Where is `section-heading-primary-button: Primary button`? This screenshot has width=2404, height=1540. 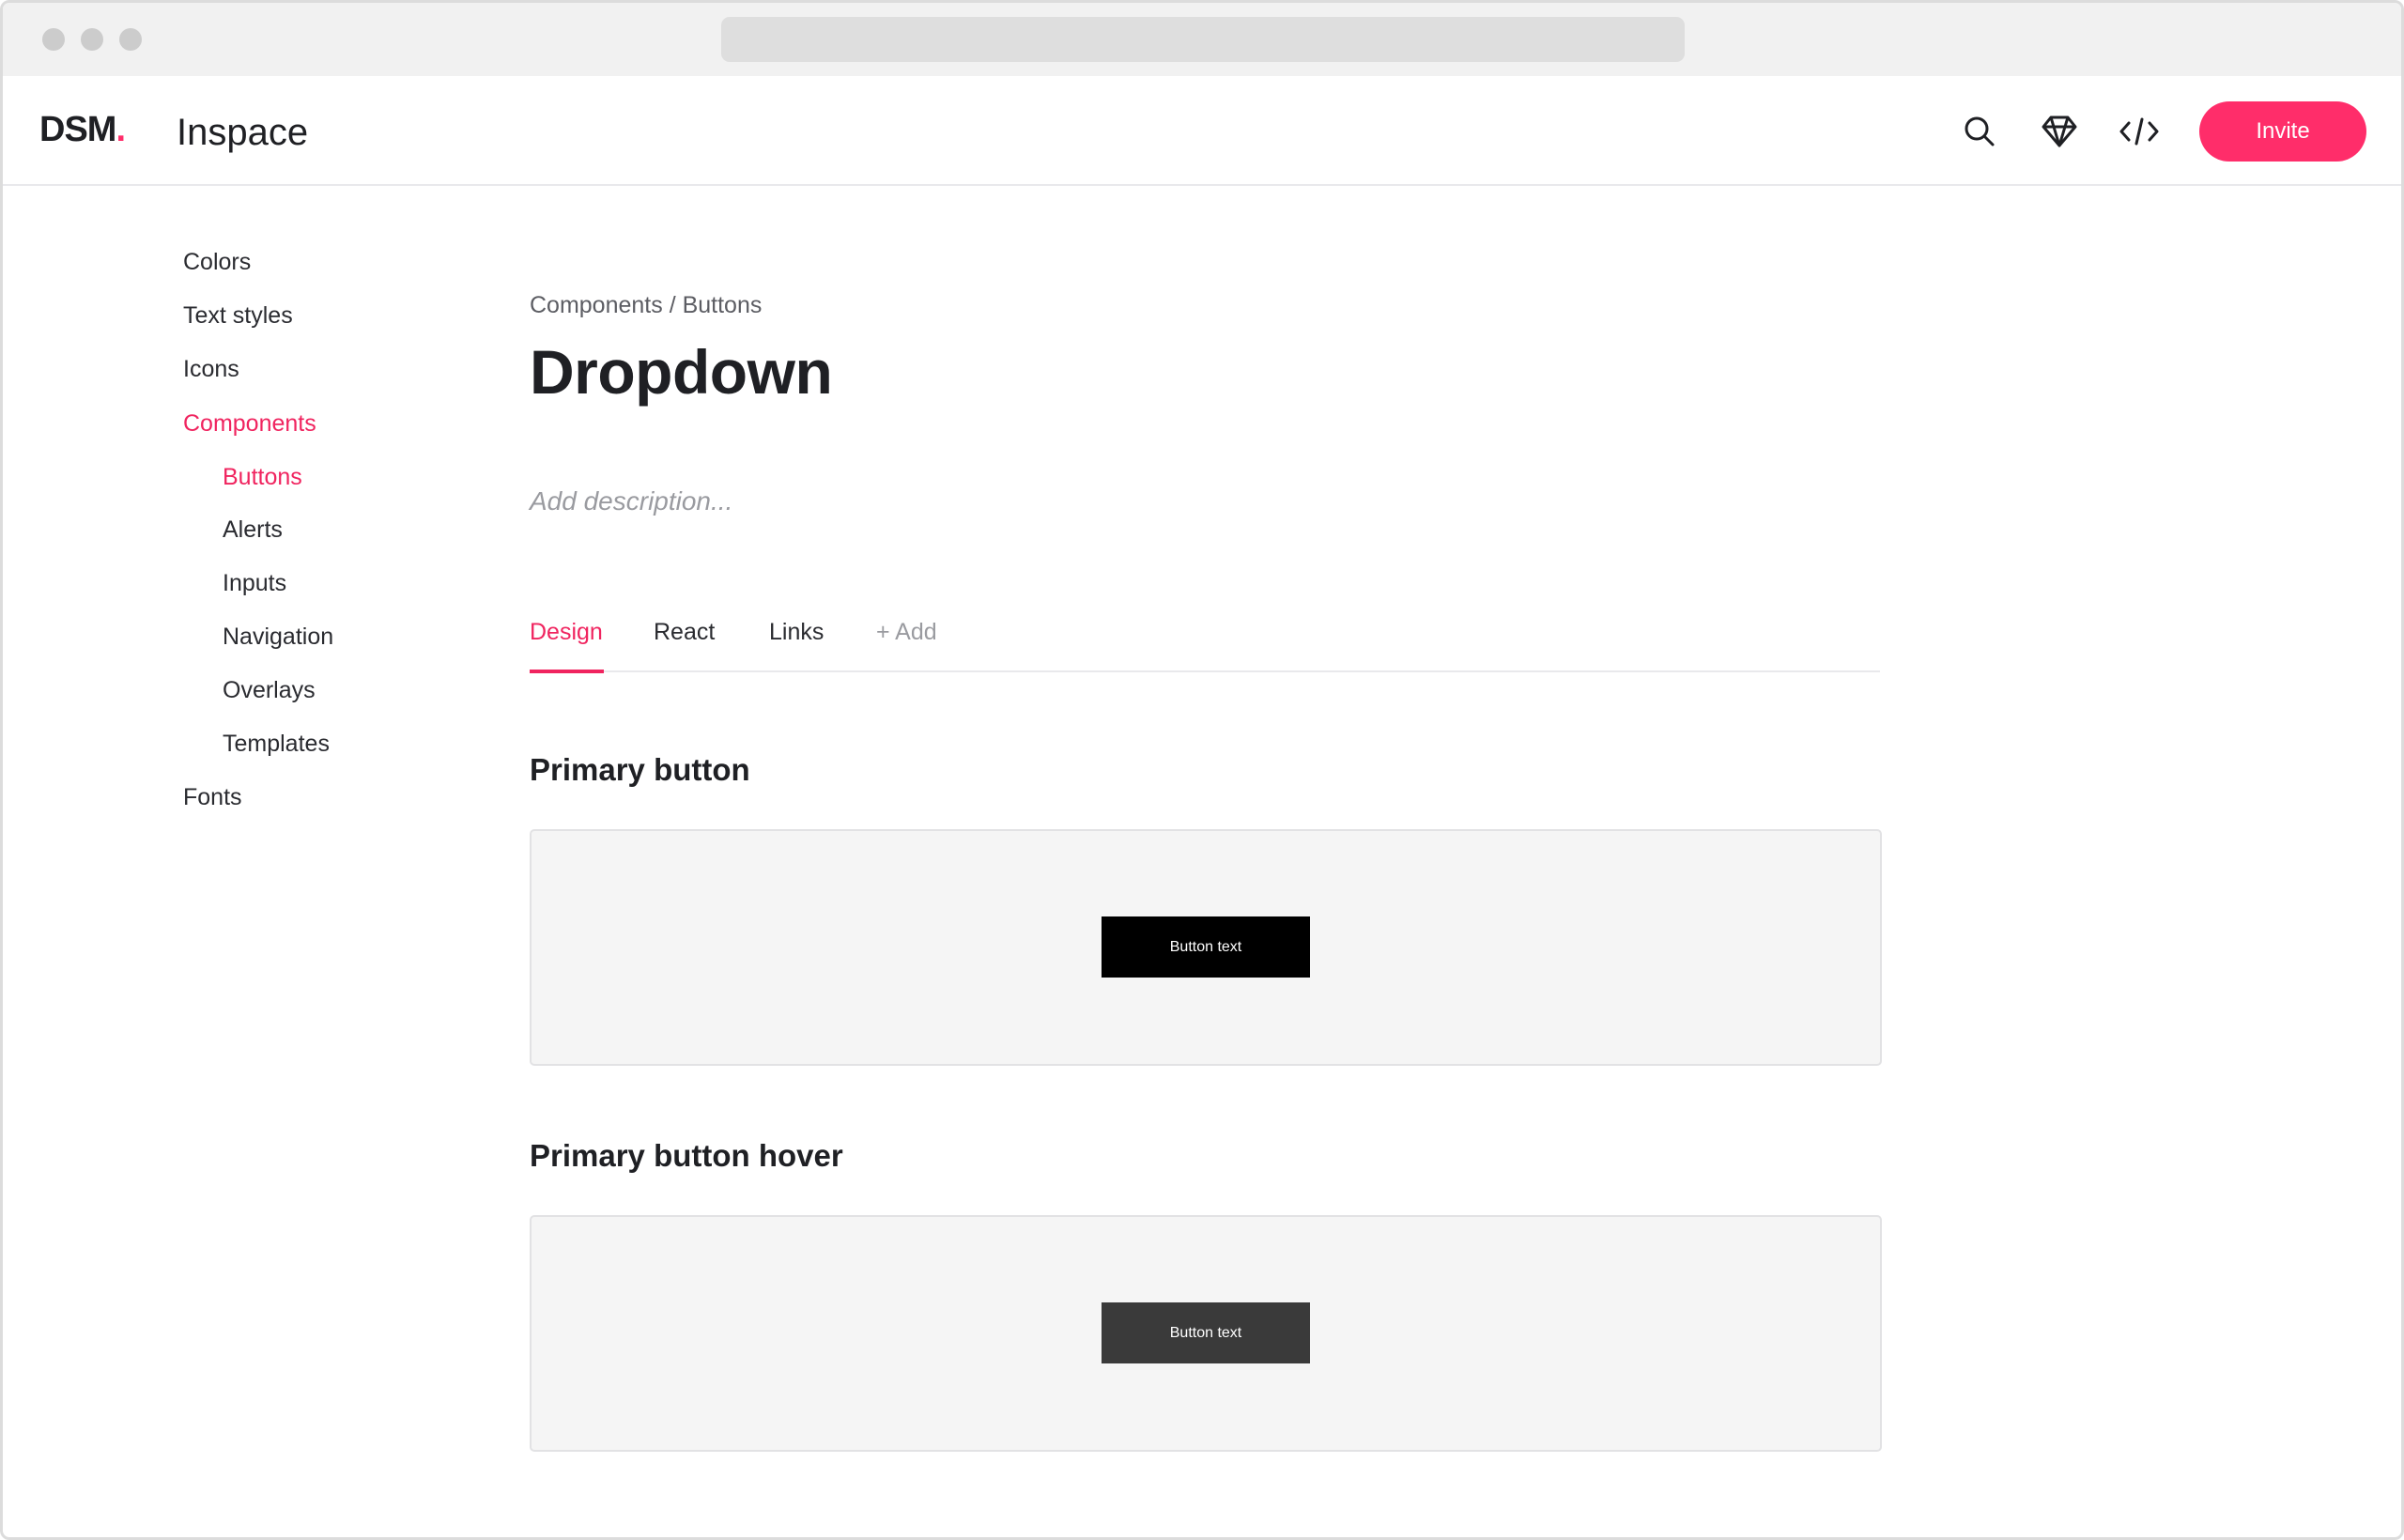
section-heading-primary-button: Primary button is located at coordinates (640, 769).